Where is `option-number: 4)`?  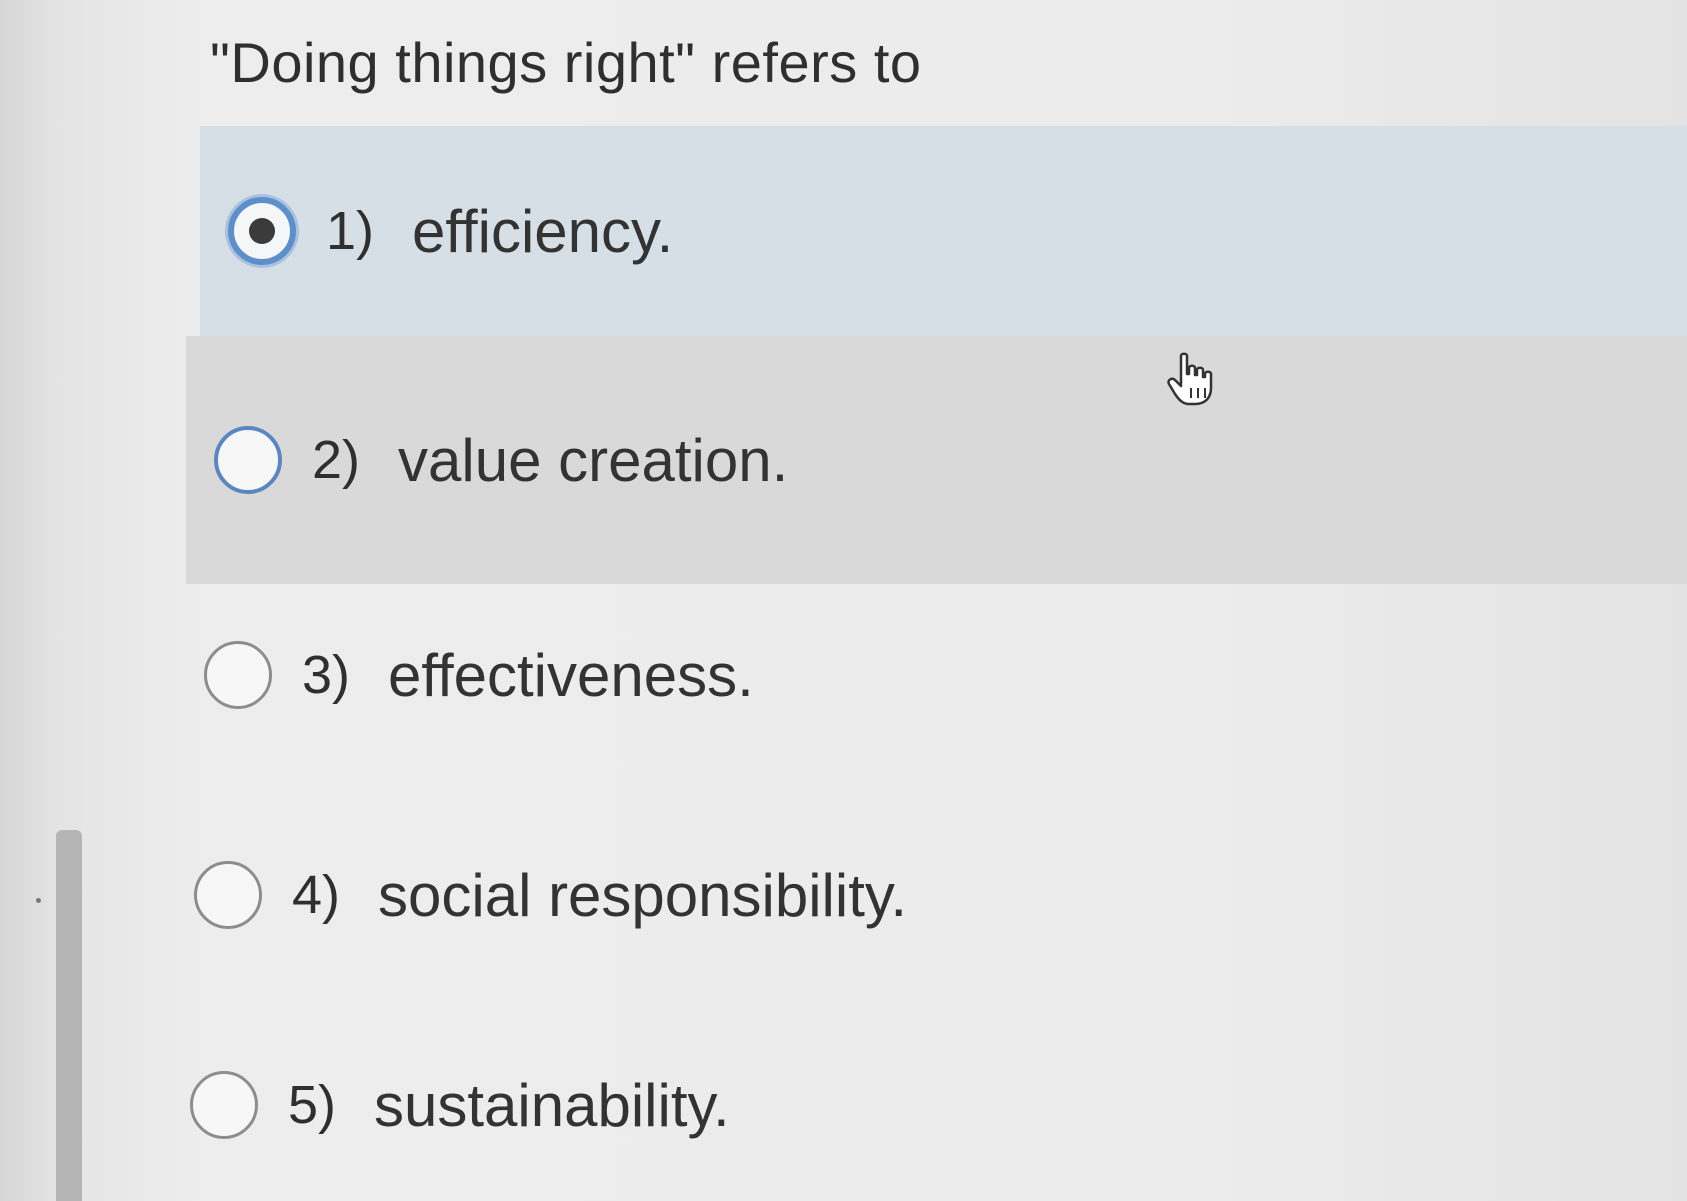 option-number: 4) is located at coordinates (316, 895).